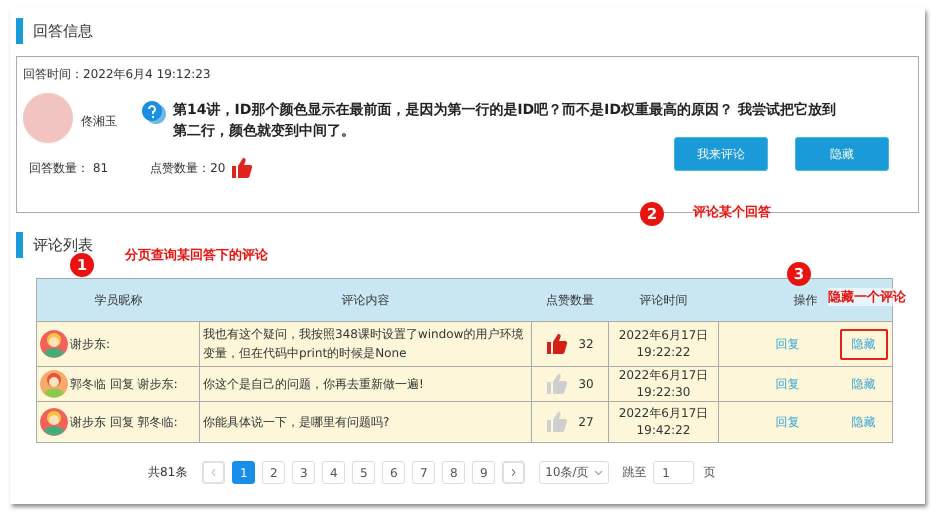 The image size is (937, 516). I want to click on comment-time: 2022年6月17日 19:22:30, so click(664, 384).